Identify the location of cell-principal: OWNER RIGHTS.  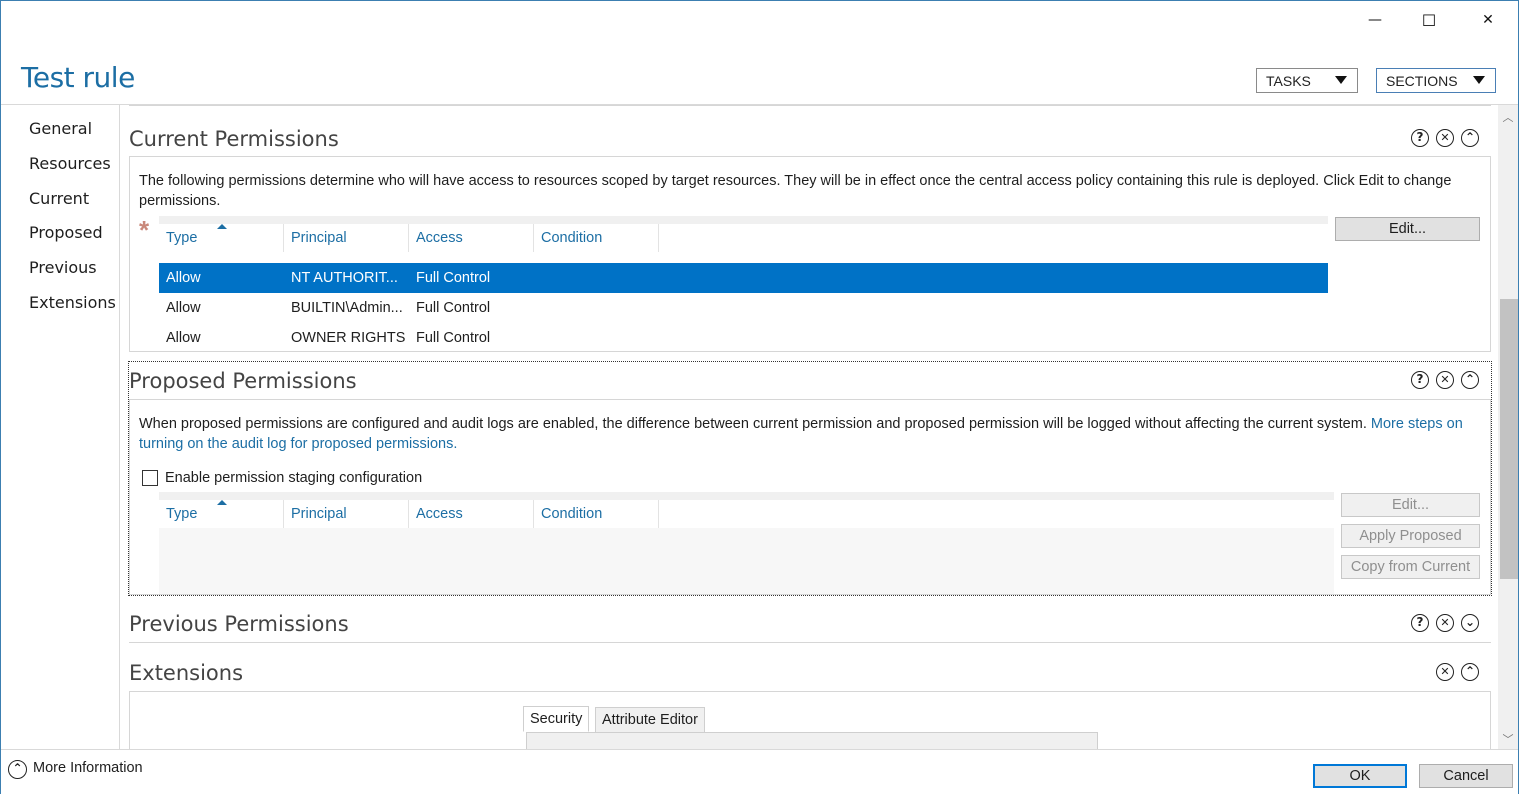
(348, 338).